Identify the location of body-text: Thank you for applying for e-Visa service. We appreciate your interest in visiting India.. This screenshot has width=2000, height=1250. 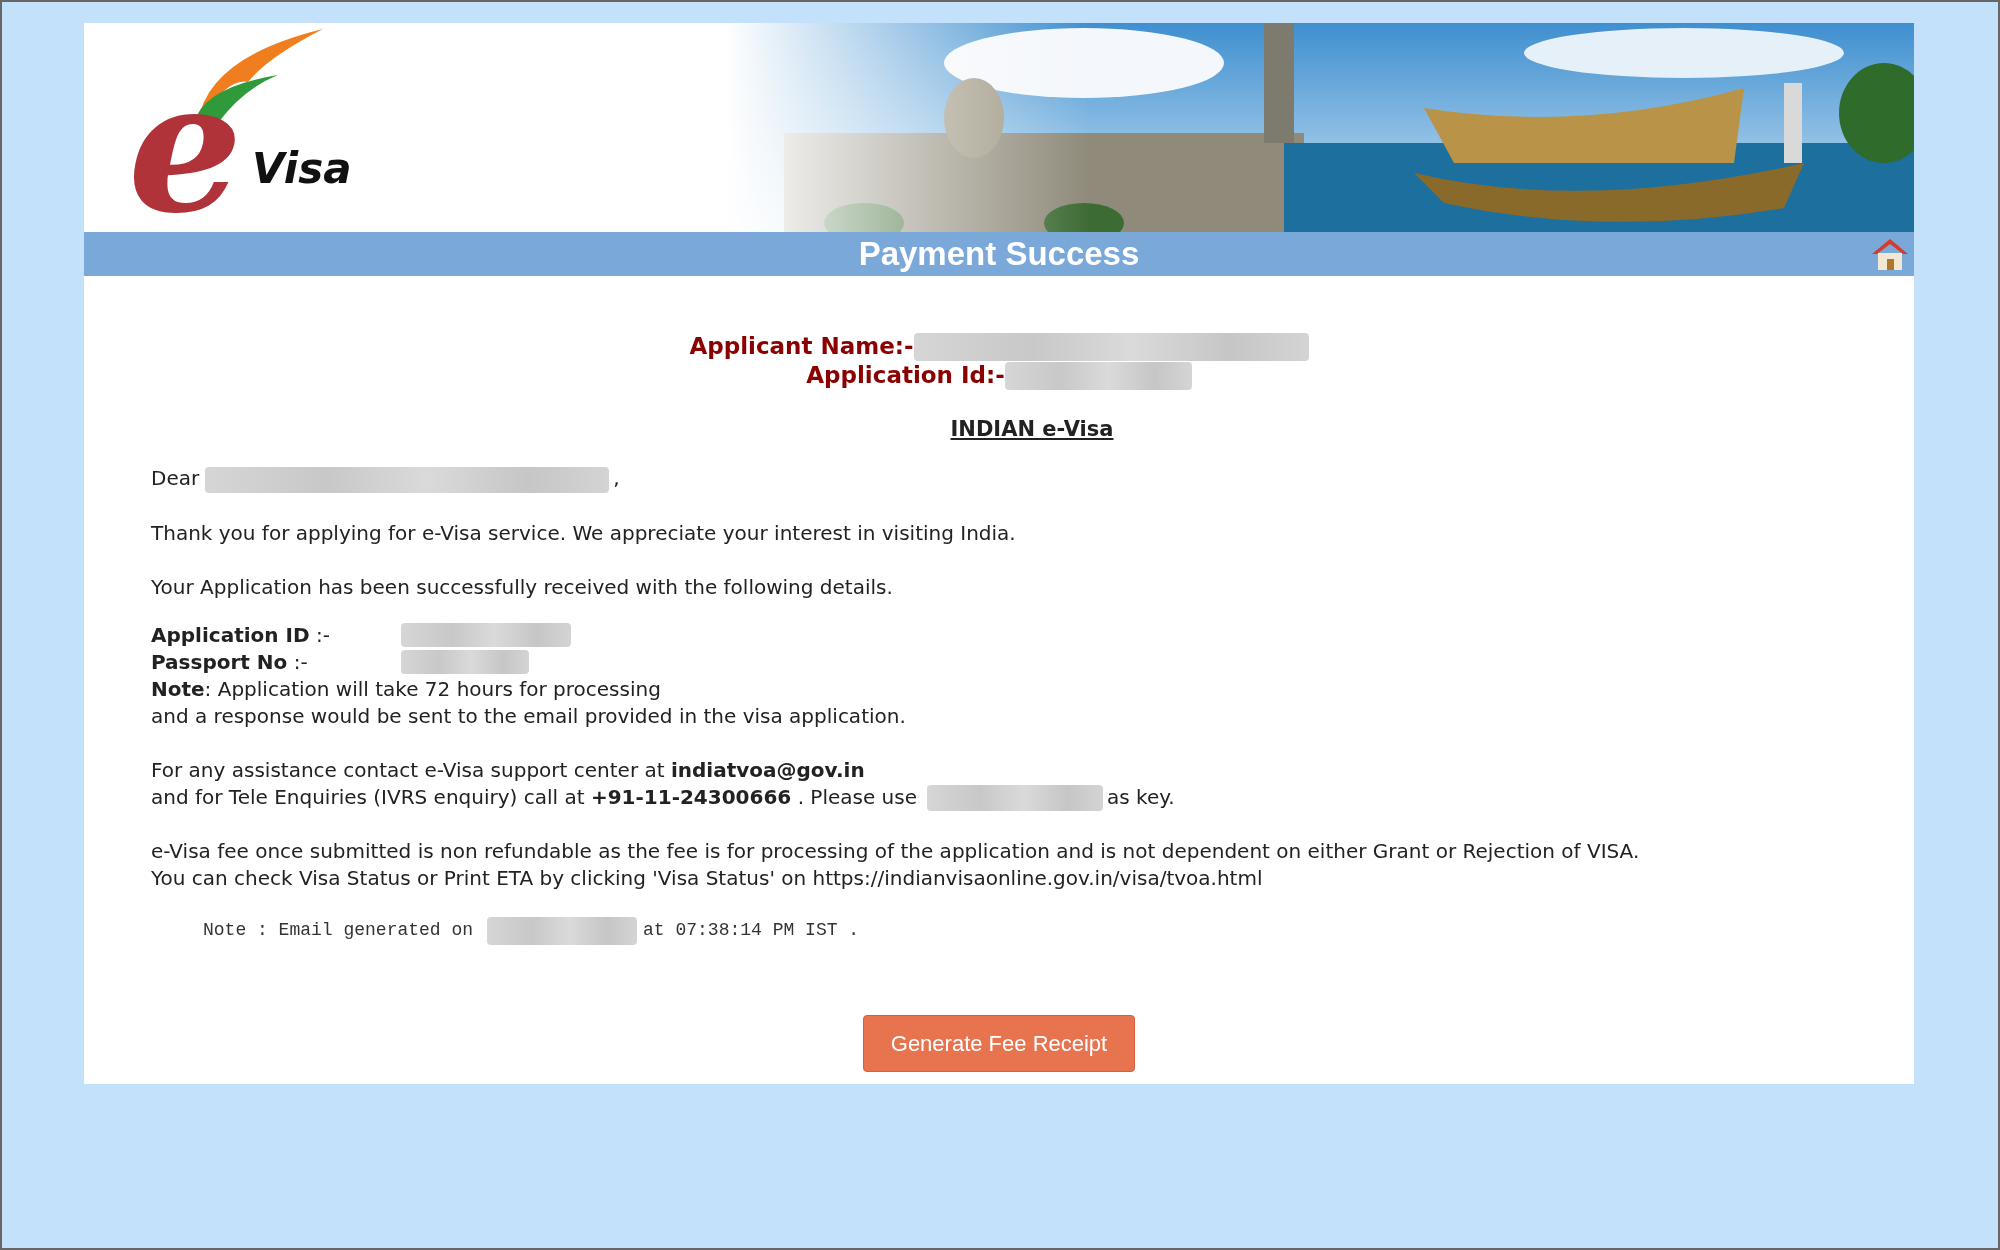
(584, 533).